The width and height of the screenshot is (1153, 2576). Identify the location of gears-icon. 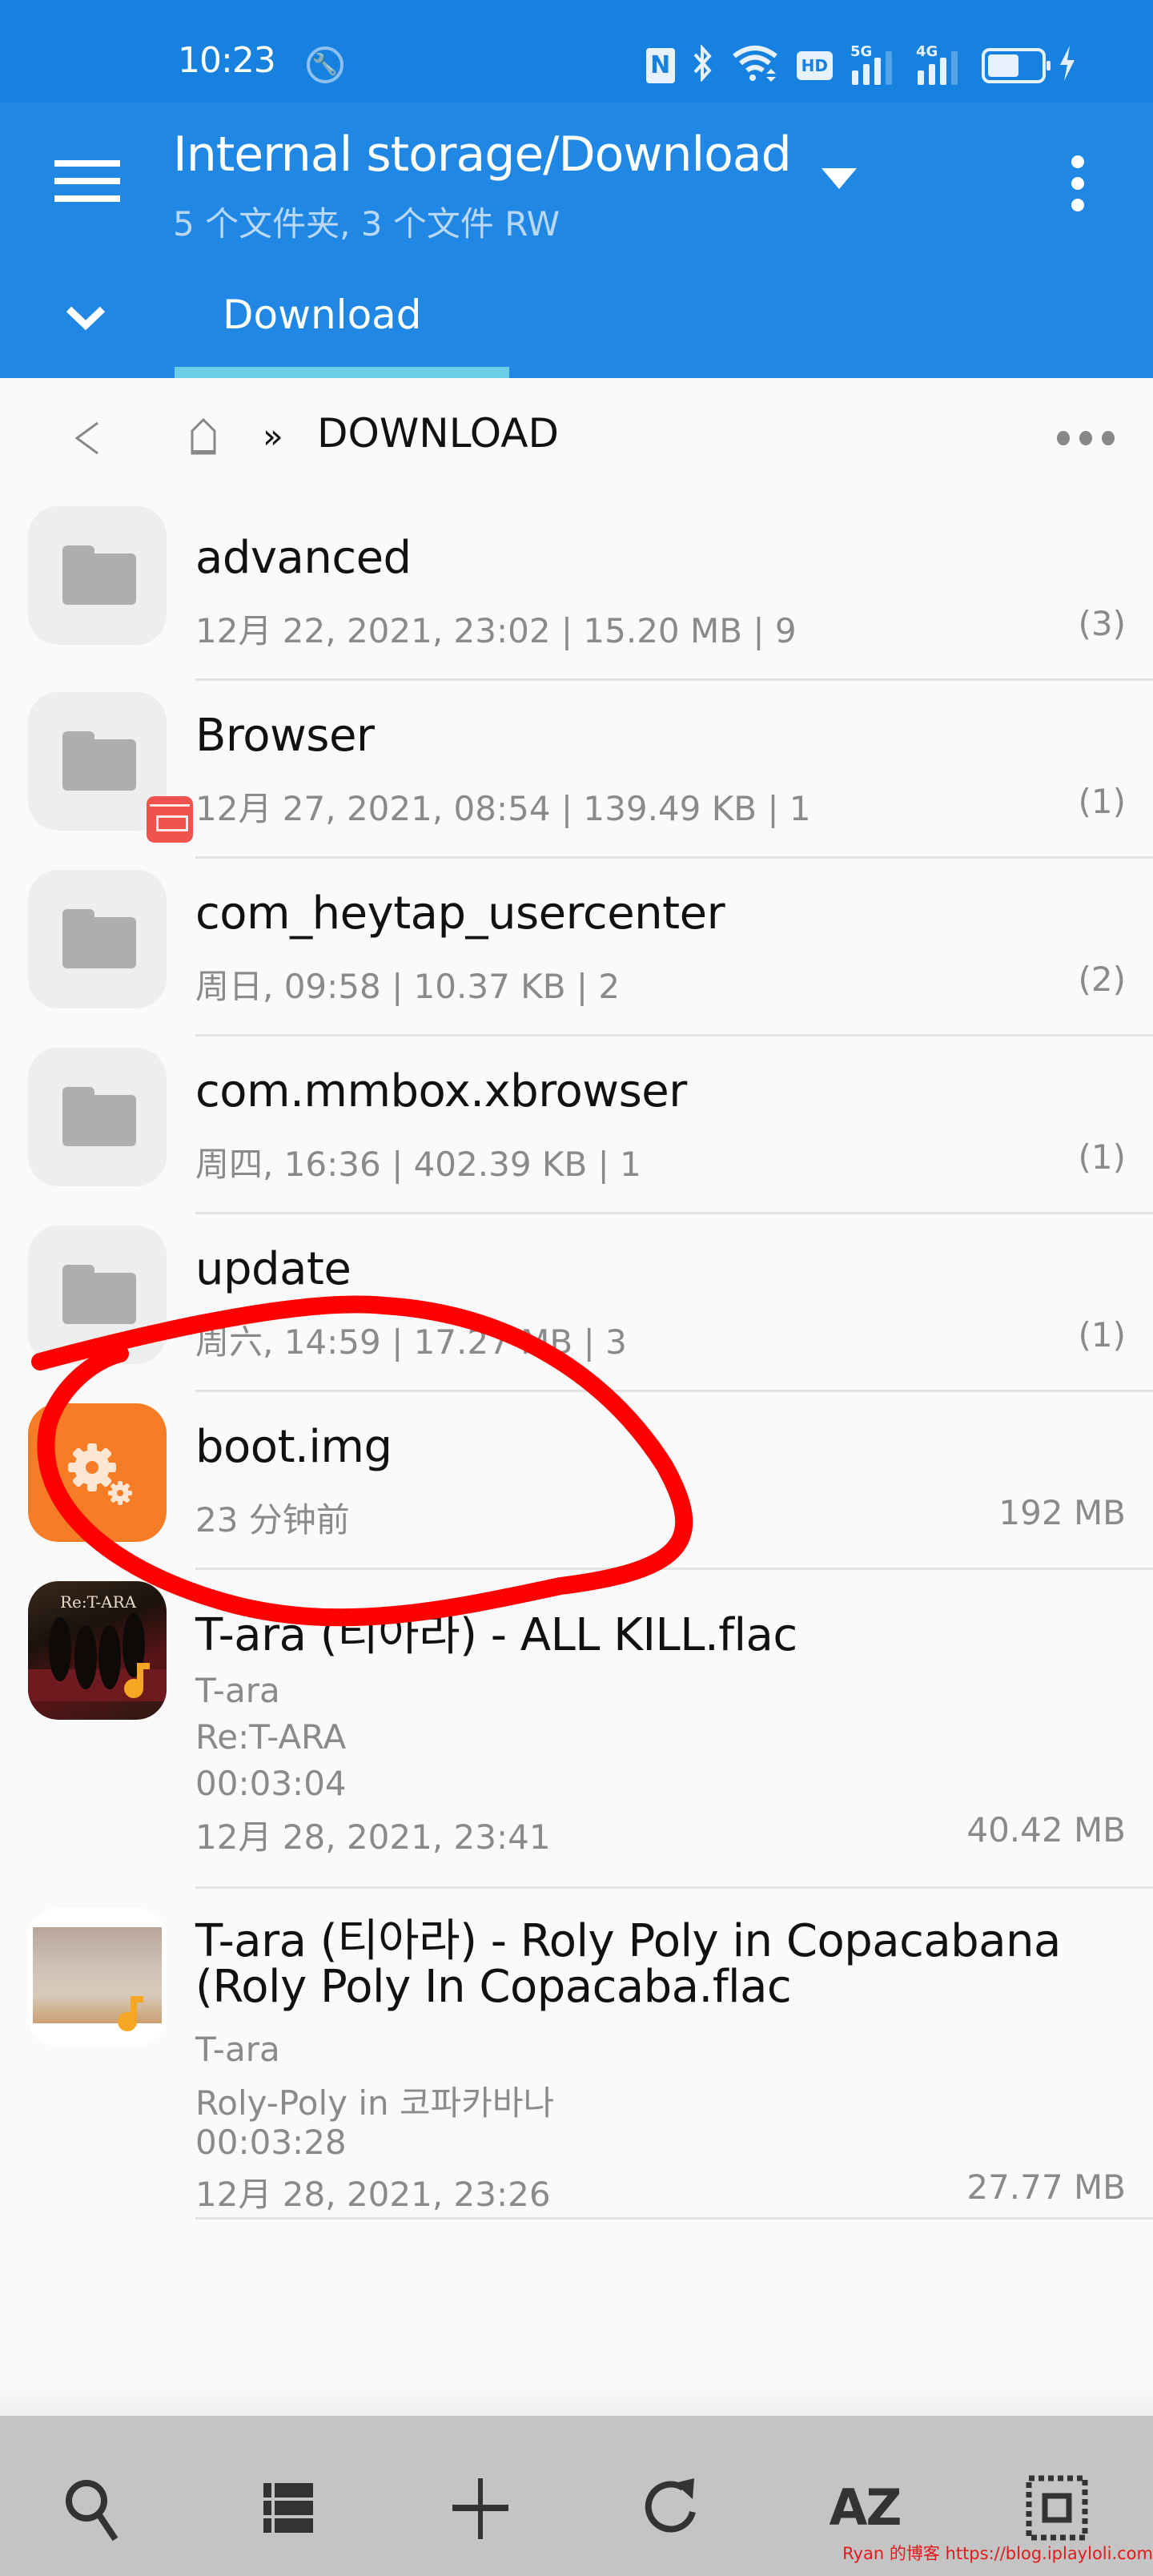
(97, 1472).